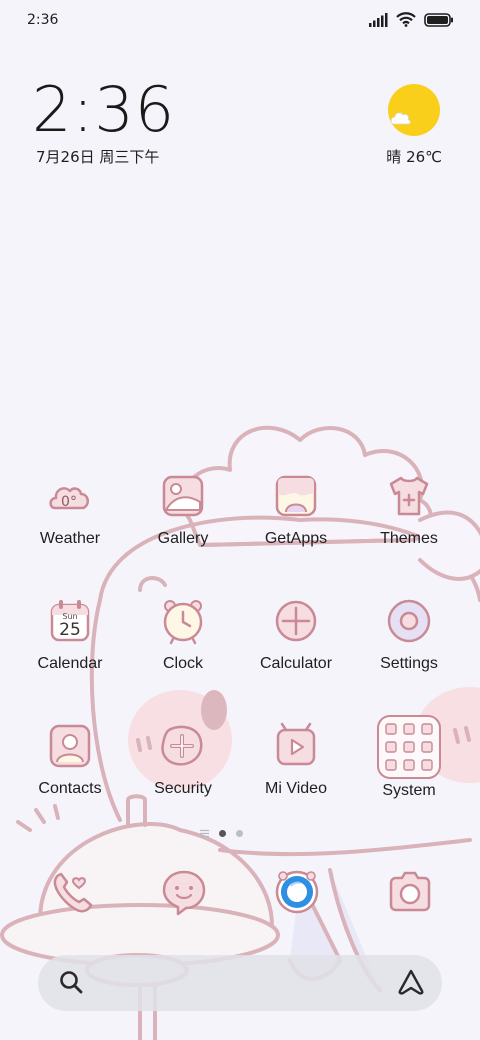  What do you see at coordinates (240, 22) in the screenshot?
I see `status-bar: 2:36` at bounding box center [240, 22].